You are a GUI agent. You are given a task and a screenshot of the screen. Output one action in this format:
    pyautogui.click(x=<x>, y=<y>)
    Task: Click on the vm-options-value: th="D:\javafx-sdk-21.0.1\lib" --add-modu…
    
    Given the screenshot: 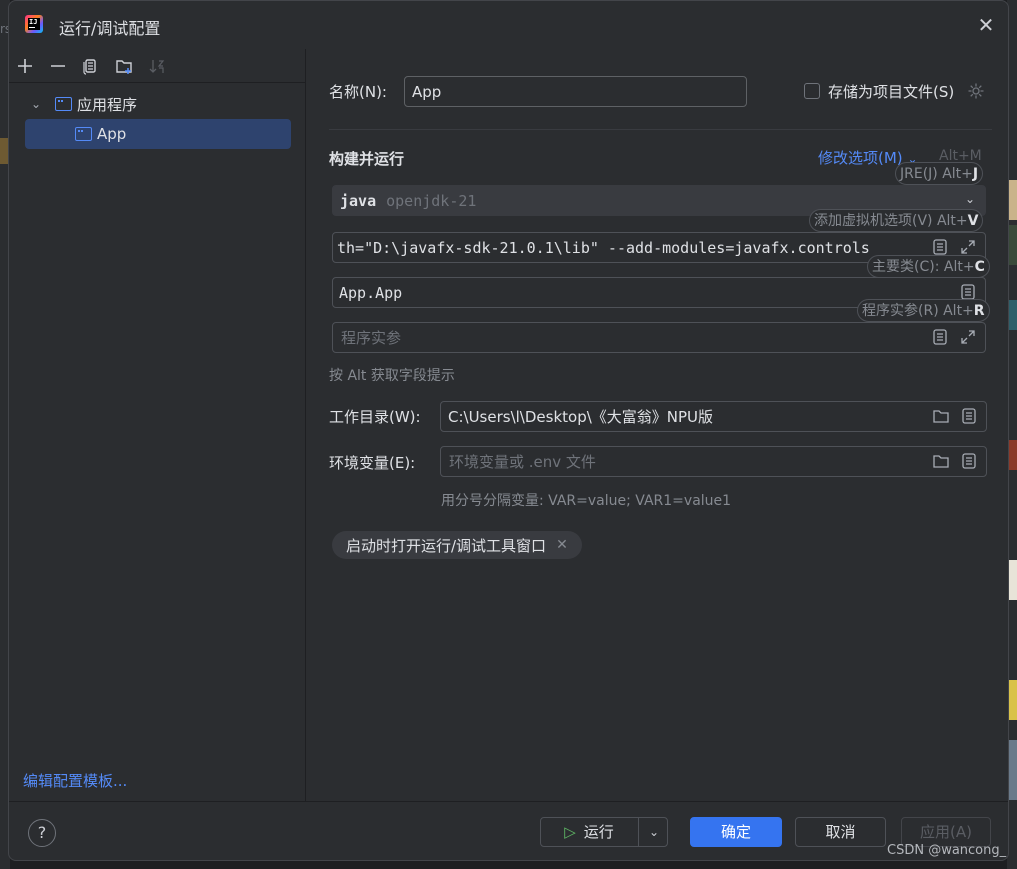 What is the action you would take?
    pyautogui.click(x=603, y=247)
    